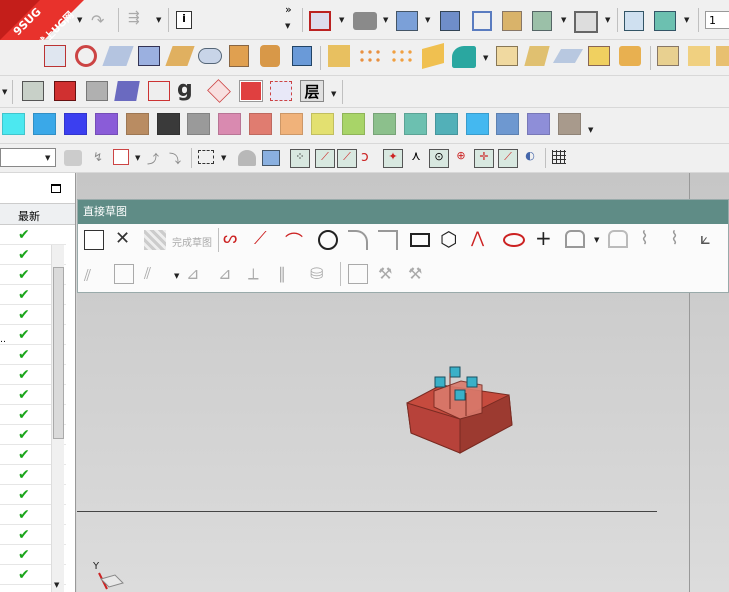  Describe the element at coordinates (393, 158) in the screenshot. I see `snap-arc-icon: ✦` at that location.